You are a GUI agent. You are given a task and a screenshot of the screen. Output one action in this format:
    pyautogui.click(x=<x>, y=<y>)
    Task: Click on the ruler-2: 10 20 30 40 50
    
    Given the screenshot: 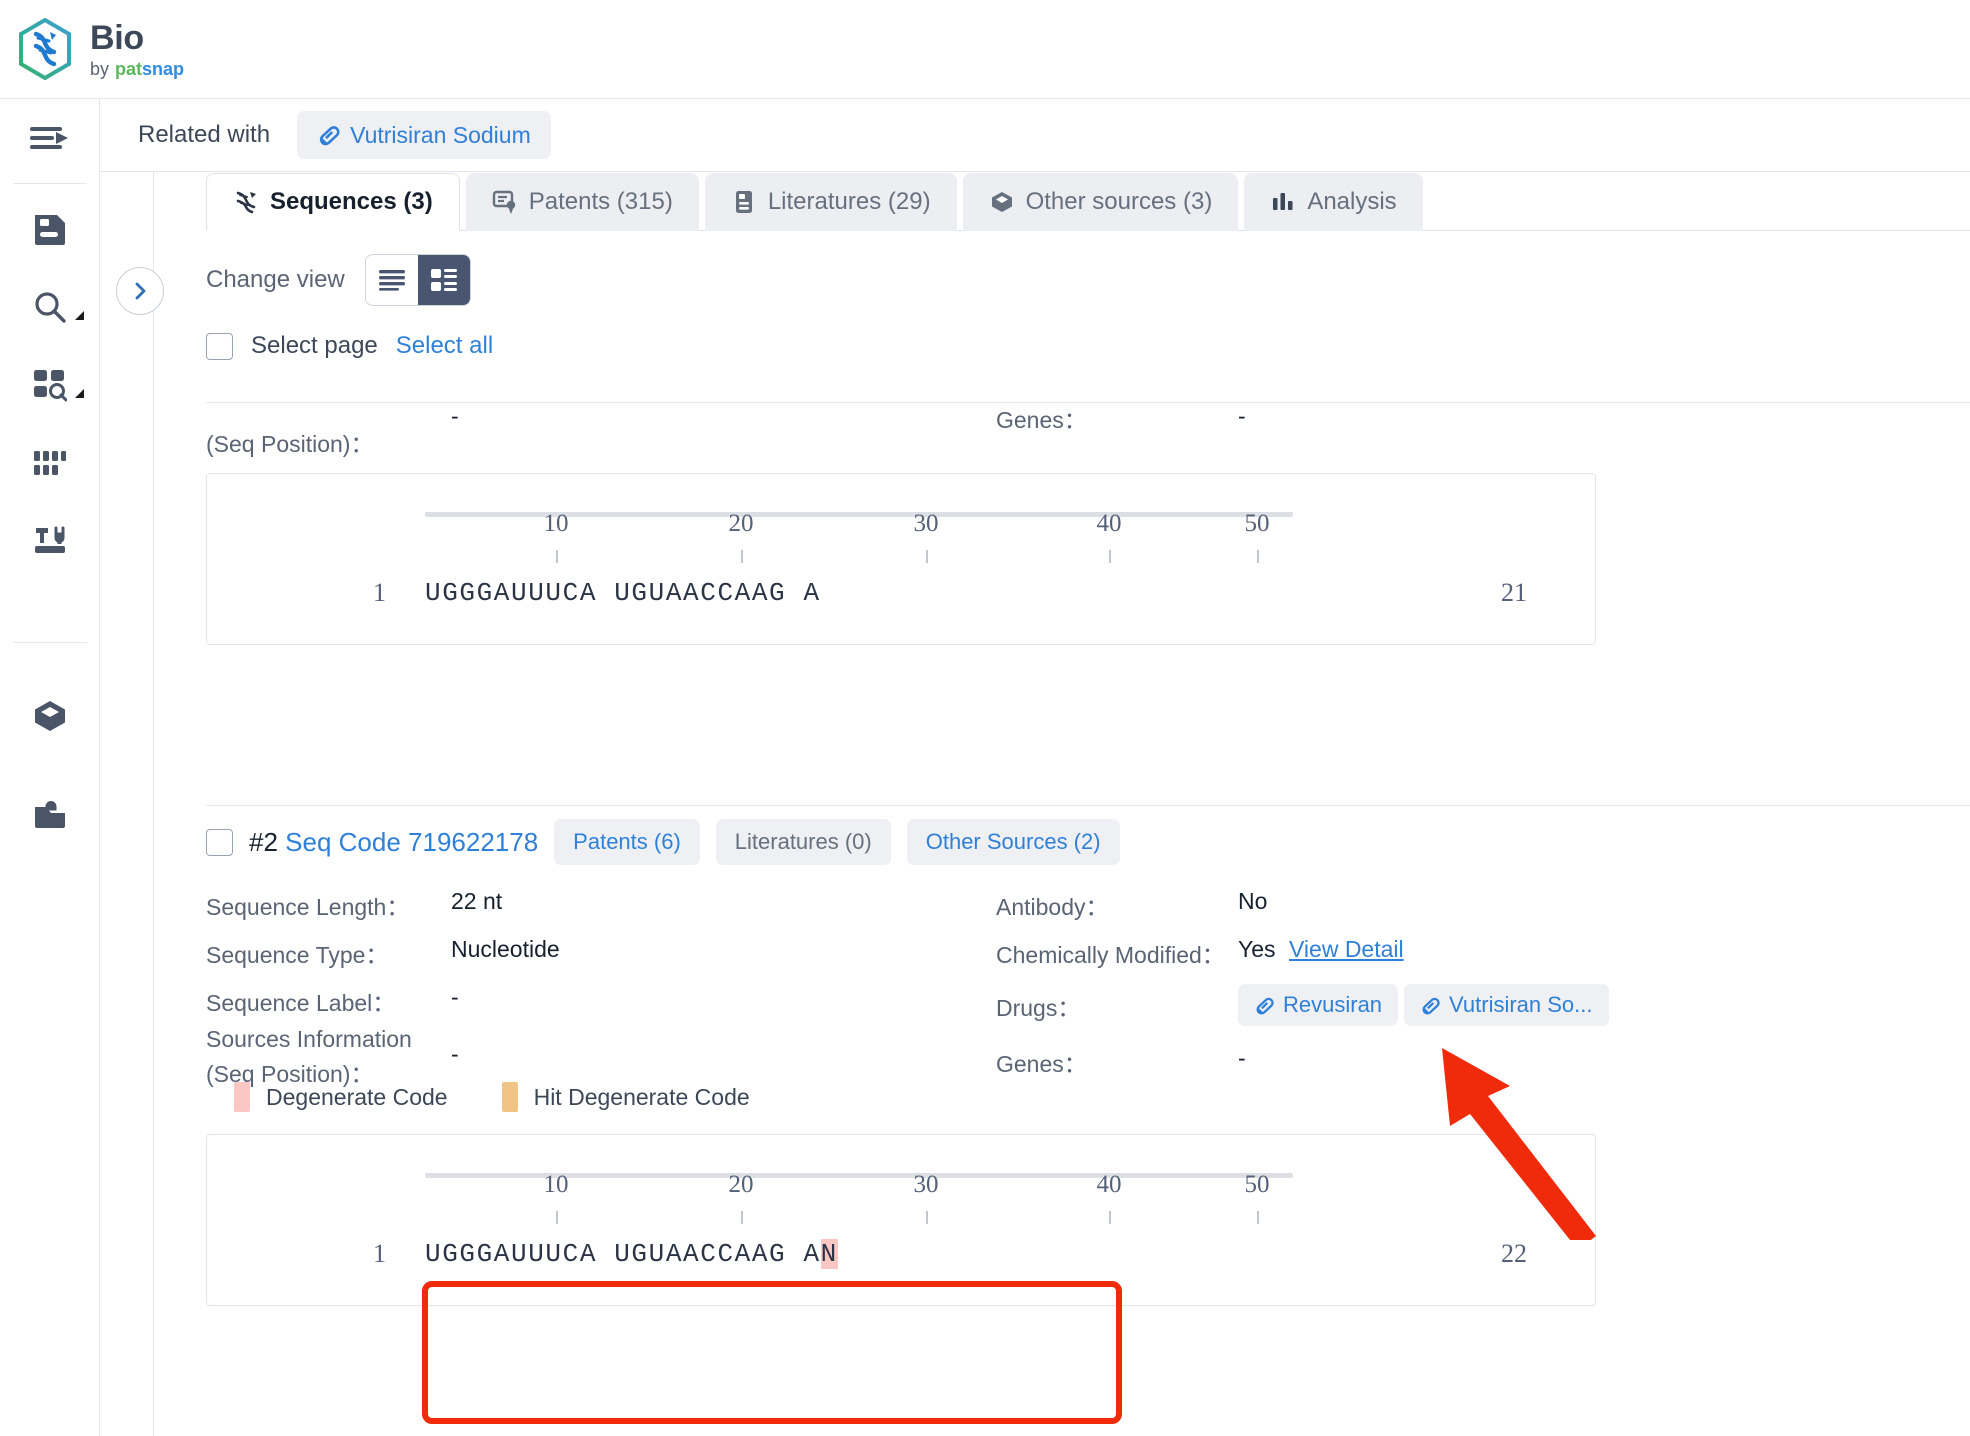 What is the action you would take?
    pyautogui.click(x=901, y=1197)
    